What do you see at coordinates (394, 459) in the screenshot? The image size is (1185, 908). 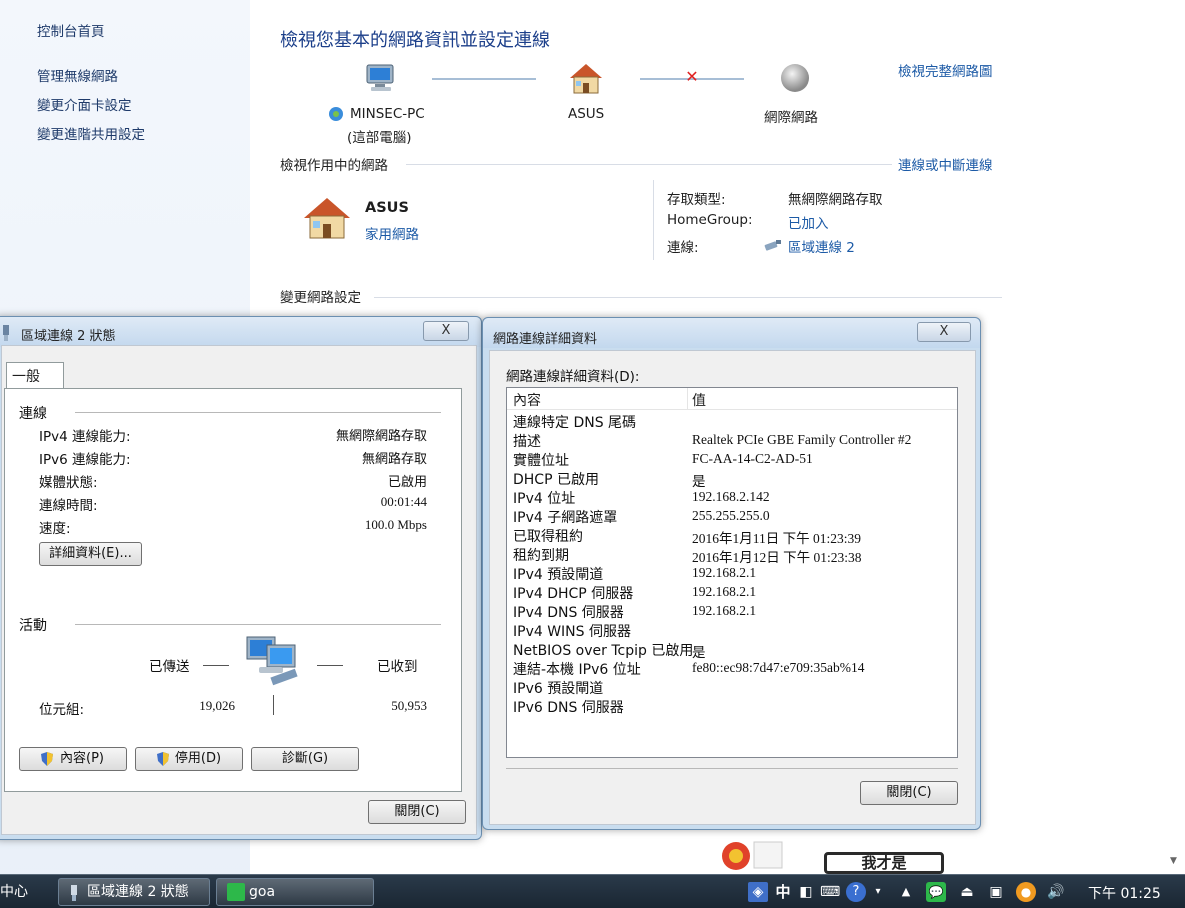 I see `ipv6-connectivity-value: 無網路存取` at bounding box center [394, 459].